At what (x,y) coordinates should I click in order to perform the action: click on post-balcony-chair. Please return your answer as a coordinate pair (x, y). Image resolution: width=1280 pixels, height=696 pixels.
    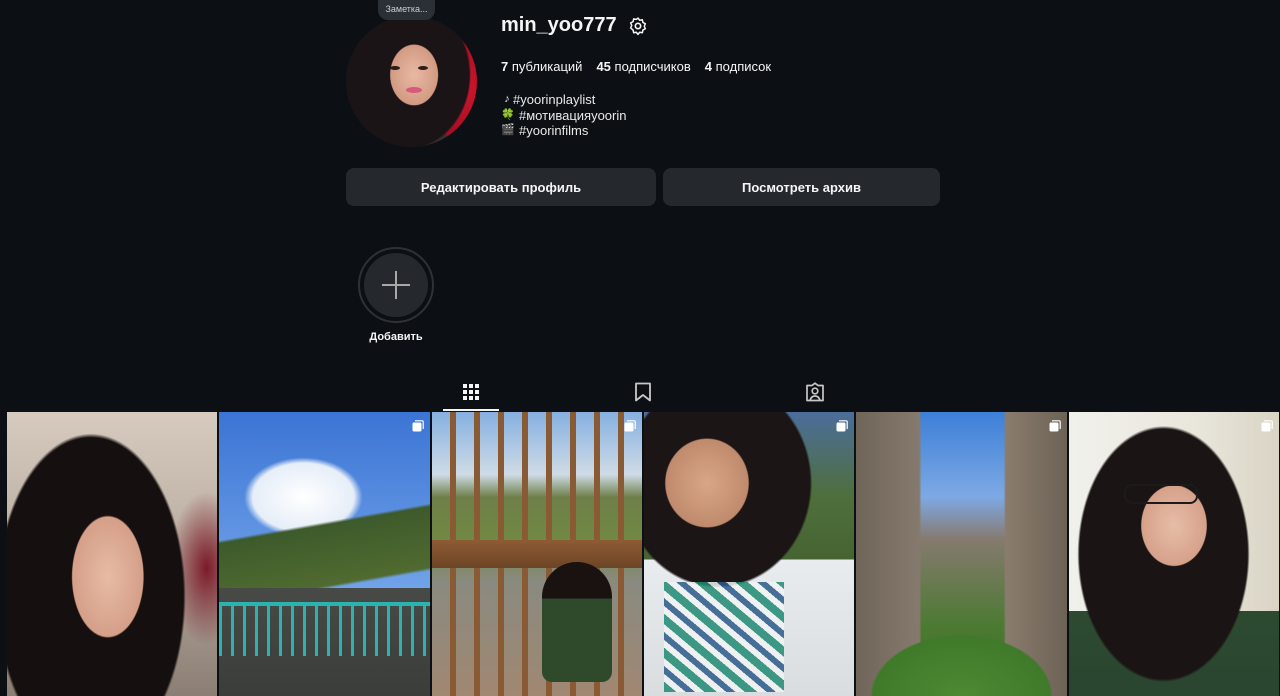
    Looking at the image, I should click on (536, 554).